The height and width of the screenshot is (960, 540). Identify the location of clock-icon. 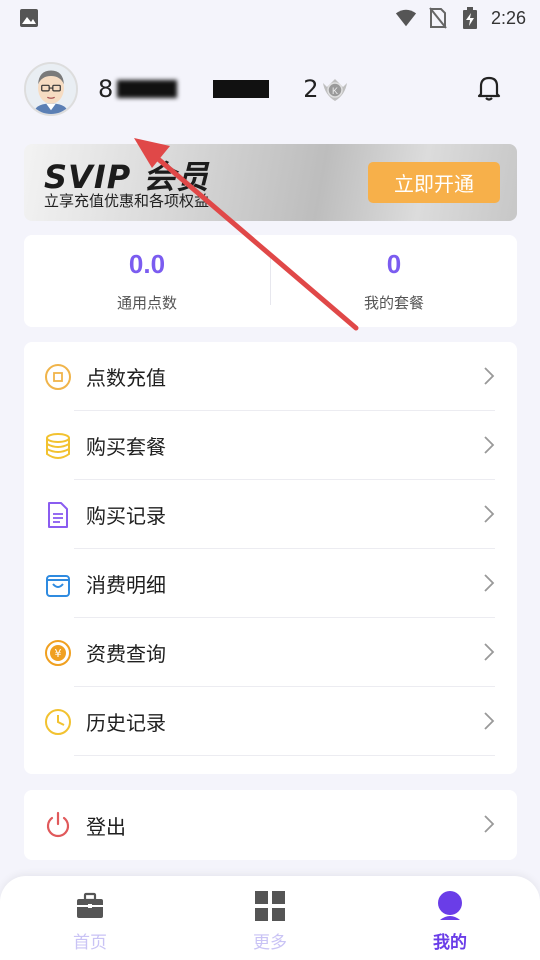
(58, 722).